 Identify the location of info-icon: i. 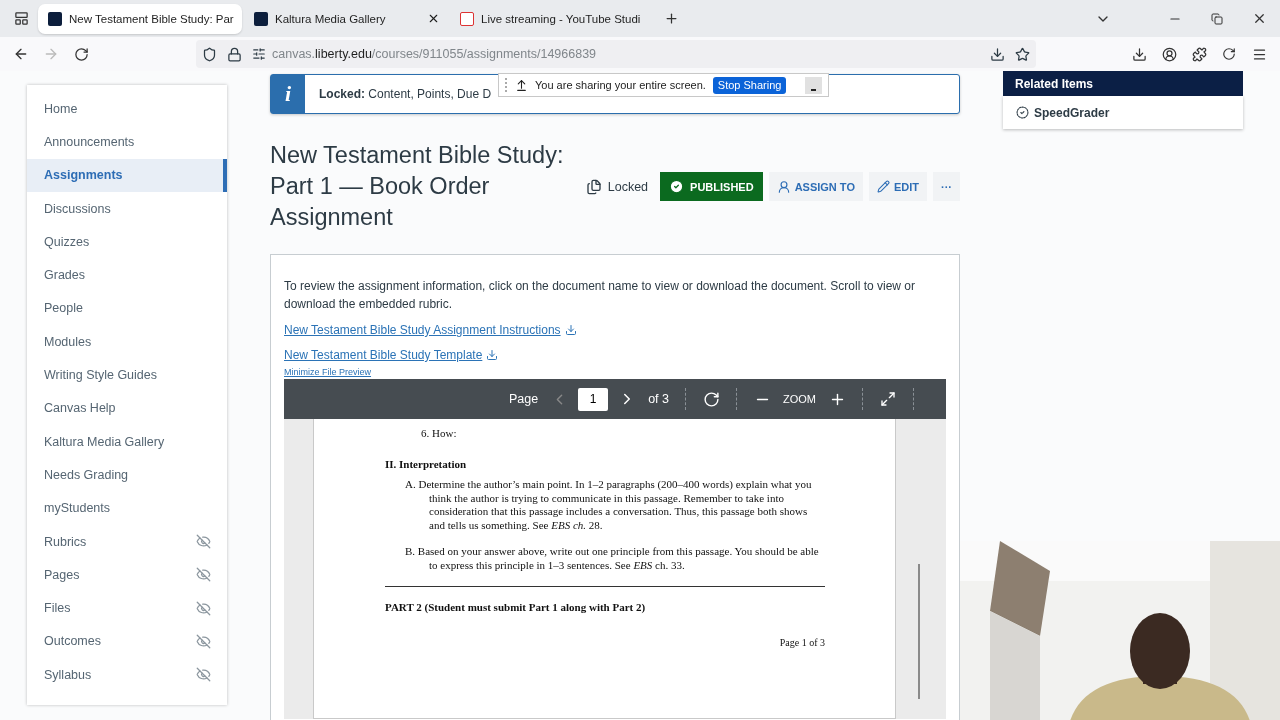
(288, 94).